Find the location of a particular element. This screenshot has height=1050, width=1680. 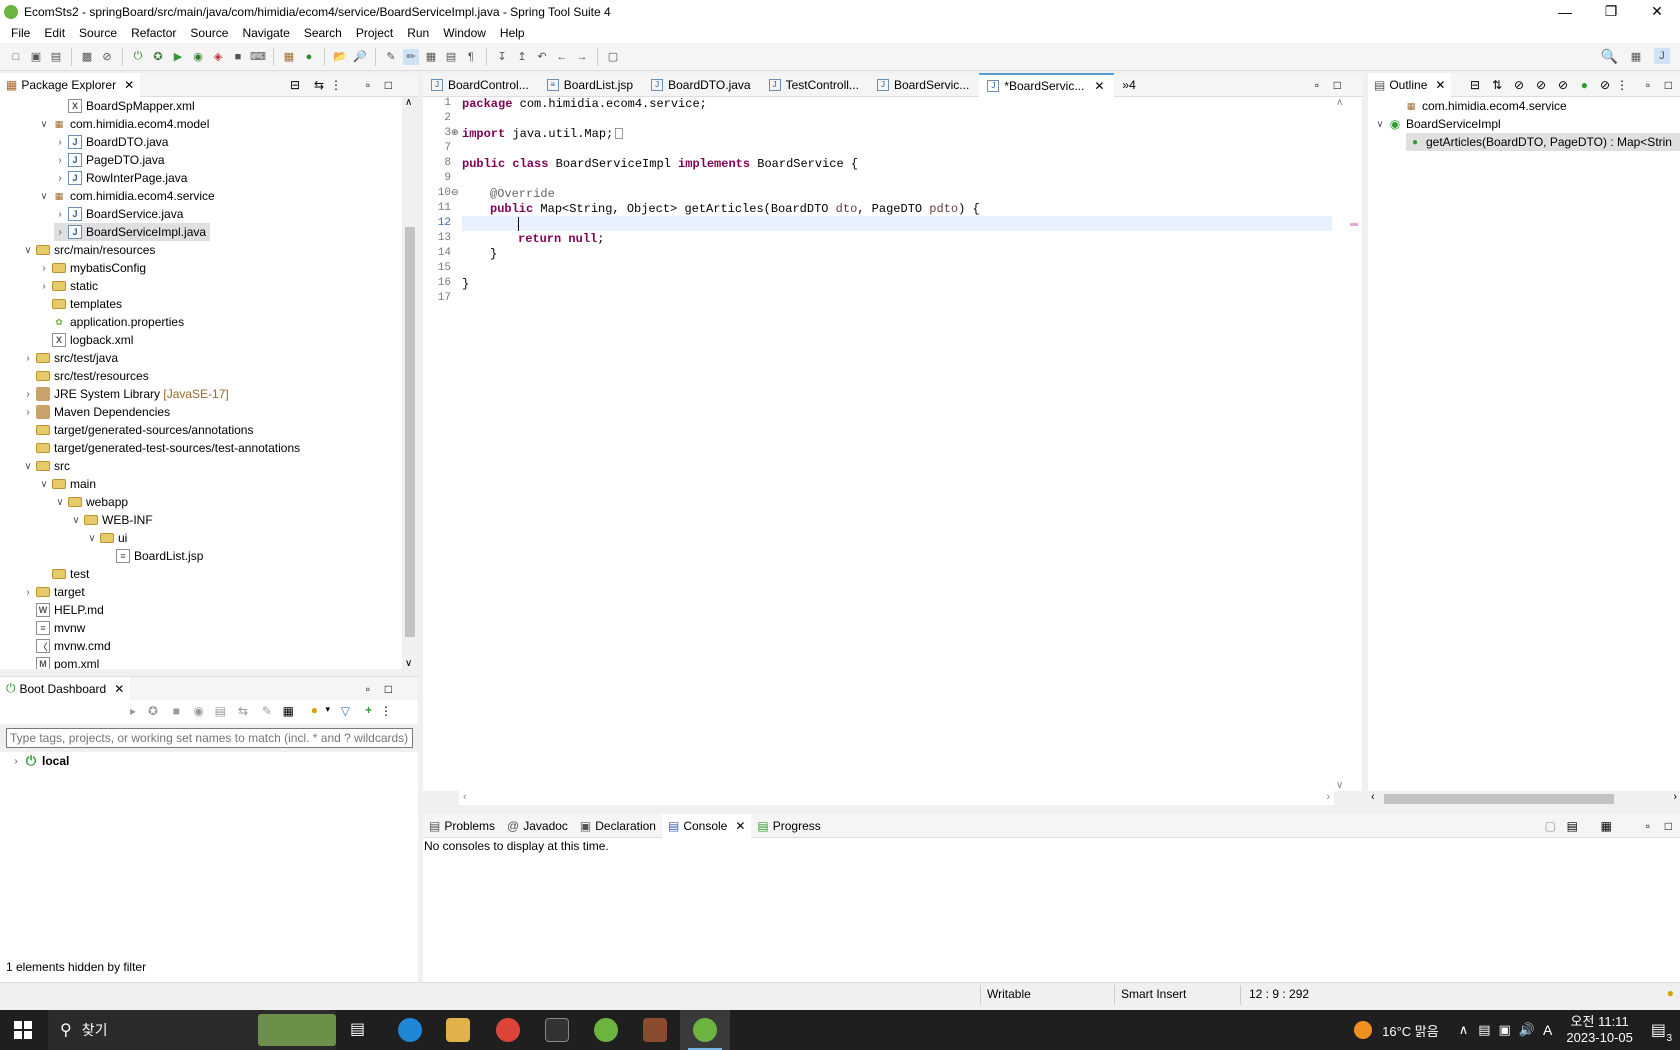

lightbulb-icon: ● is located at coordinates (314, 710).